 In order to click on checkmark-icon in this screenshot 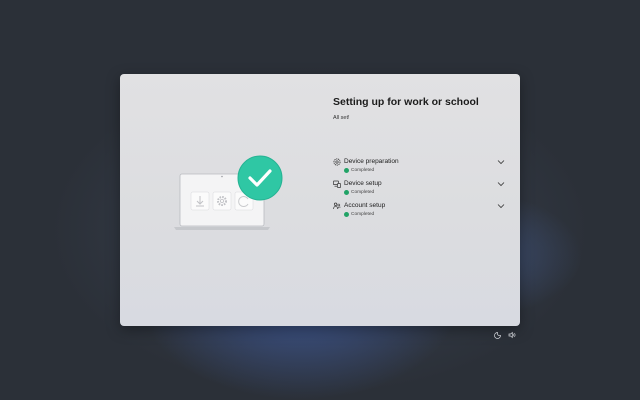, I will do `click(260, 178)`.